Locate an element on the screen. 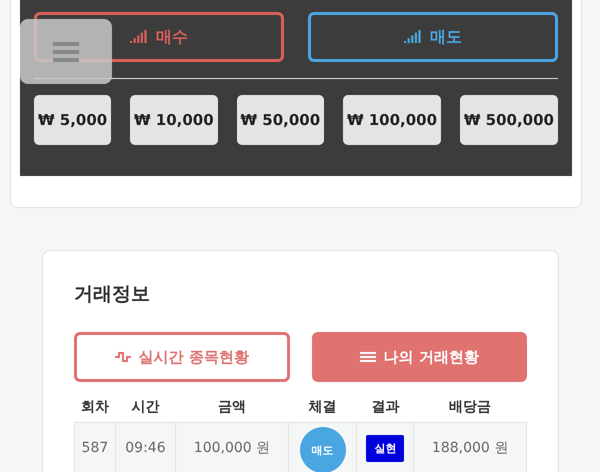  sell-button: 매도 is located at coordinates (433, 37).